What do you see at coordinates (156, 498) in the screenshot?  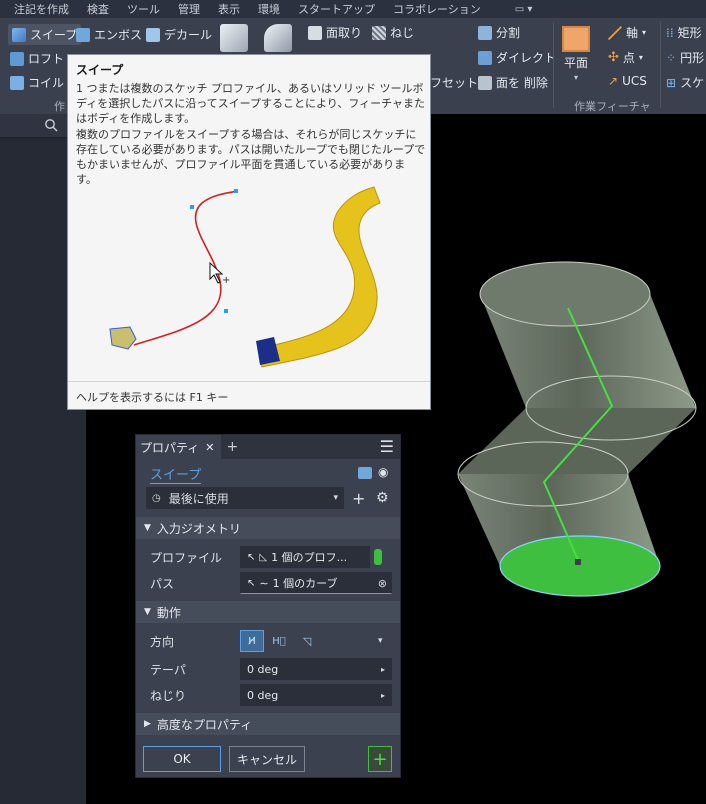 I see `clock-icon: ◷` at bounding box center [156, 498].